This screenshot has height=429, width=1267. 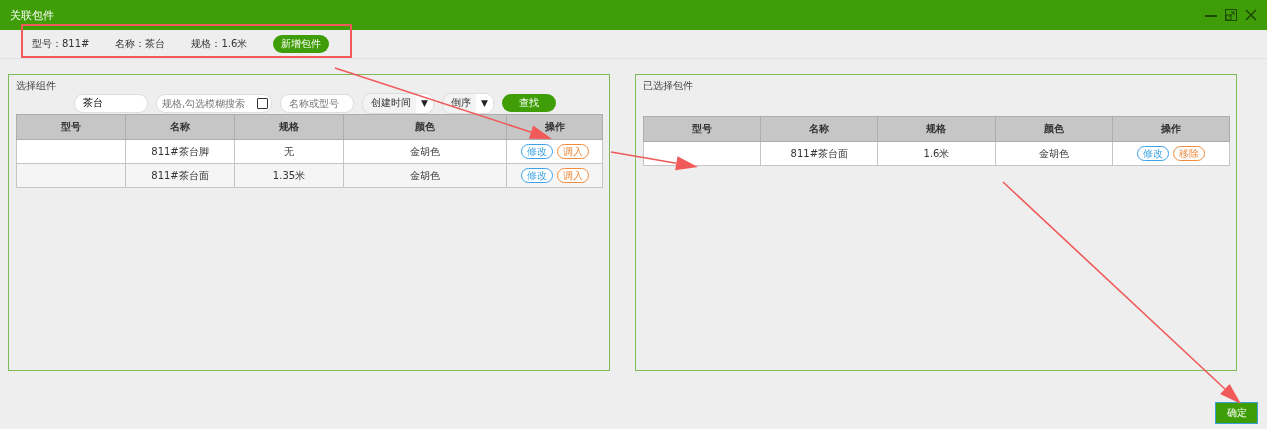 I want to click on fuzzy-checkbox, so click(x=262, y=103).